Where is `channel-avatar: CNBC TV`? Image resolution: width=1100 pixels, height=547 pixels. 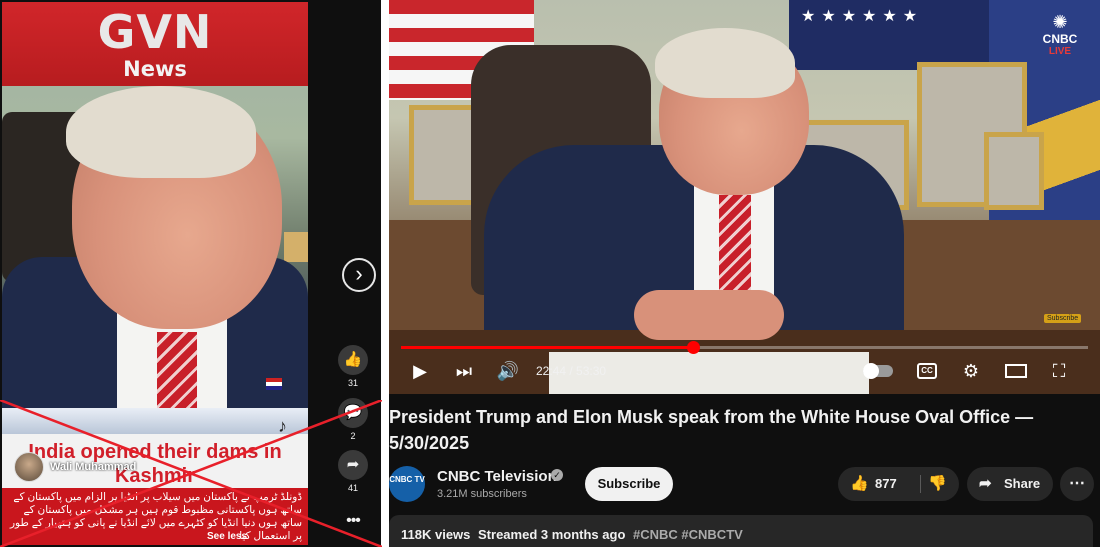 channel-avatar: CNBC TV is located at coordinates (407, 484).